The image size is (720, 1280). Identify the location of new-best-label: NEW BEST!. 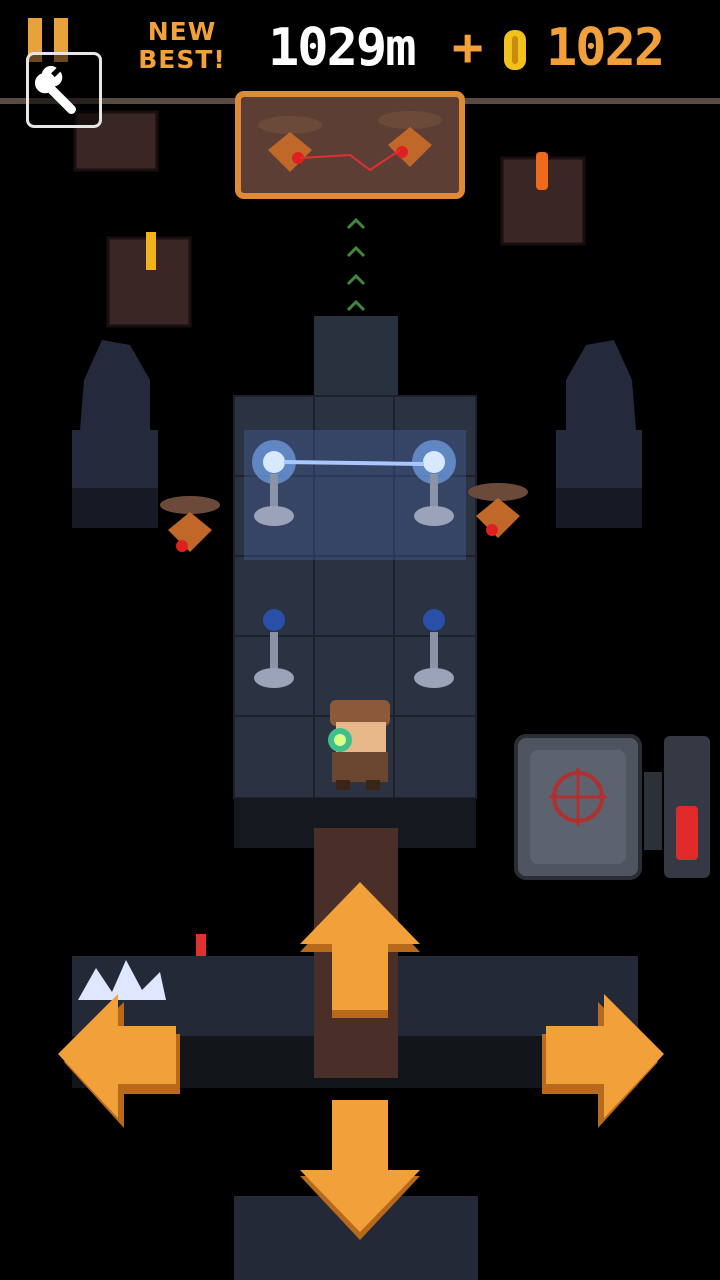
(182, 46).